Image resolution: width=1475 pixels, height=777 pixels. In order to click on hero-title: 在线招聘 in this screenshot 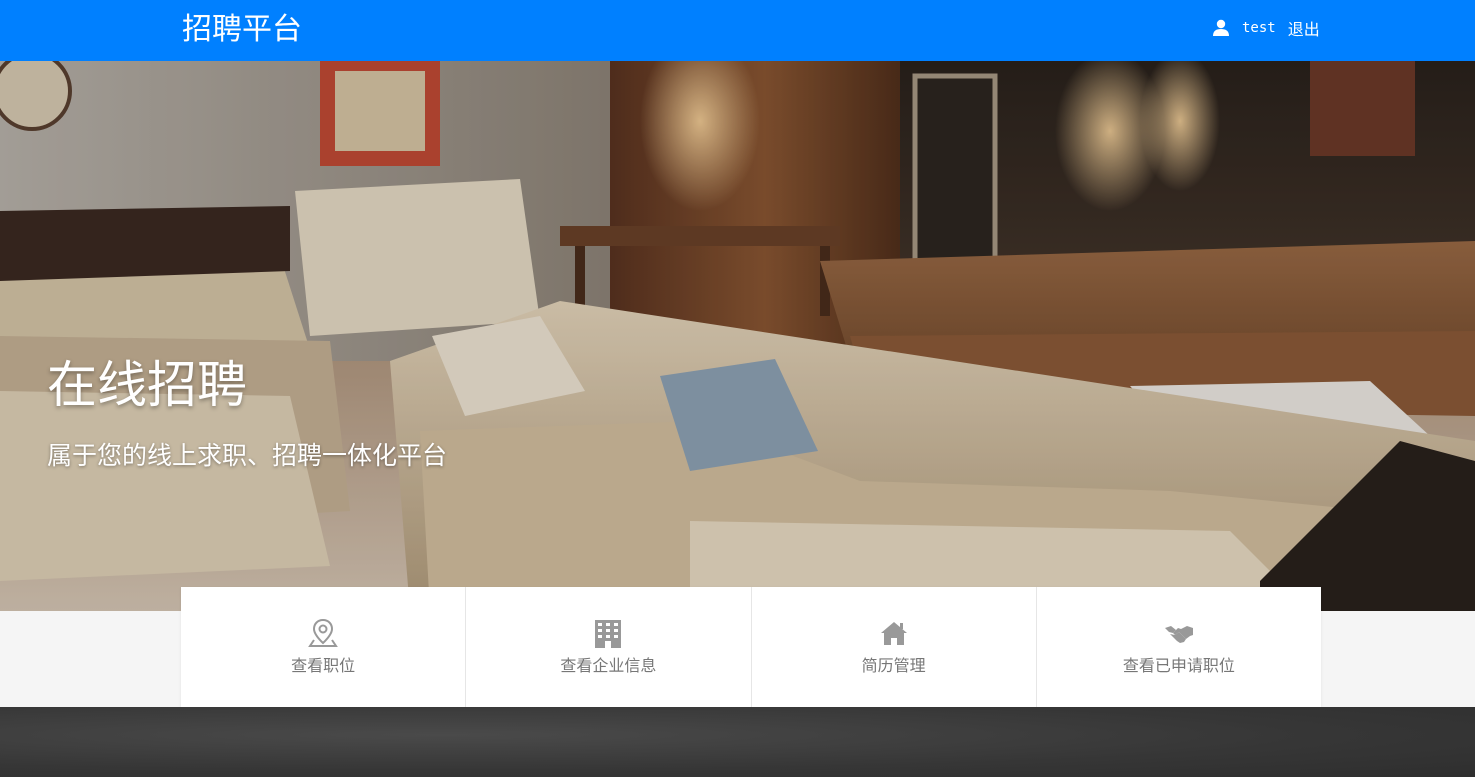, I will do `click(147, 385)`.